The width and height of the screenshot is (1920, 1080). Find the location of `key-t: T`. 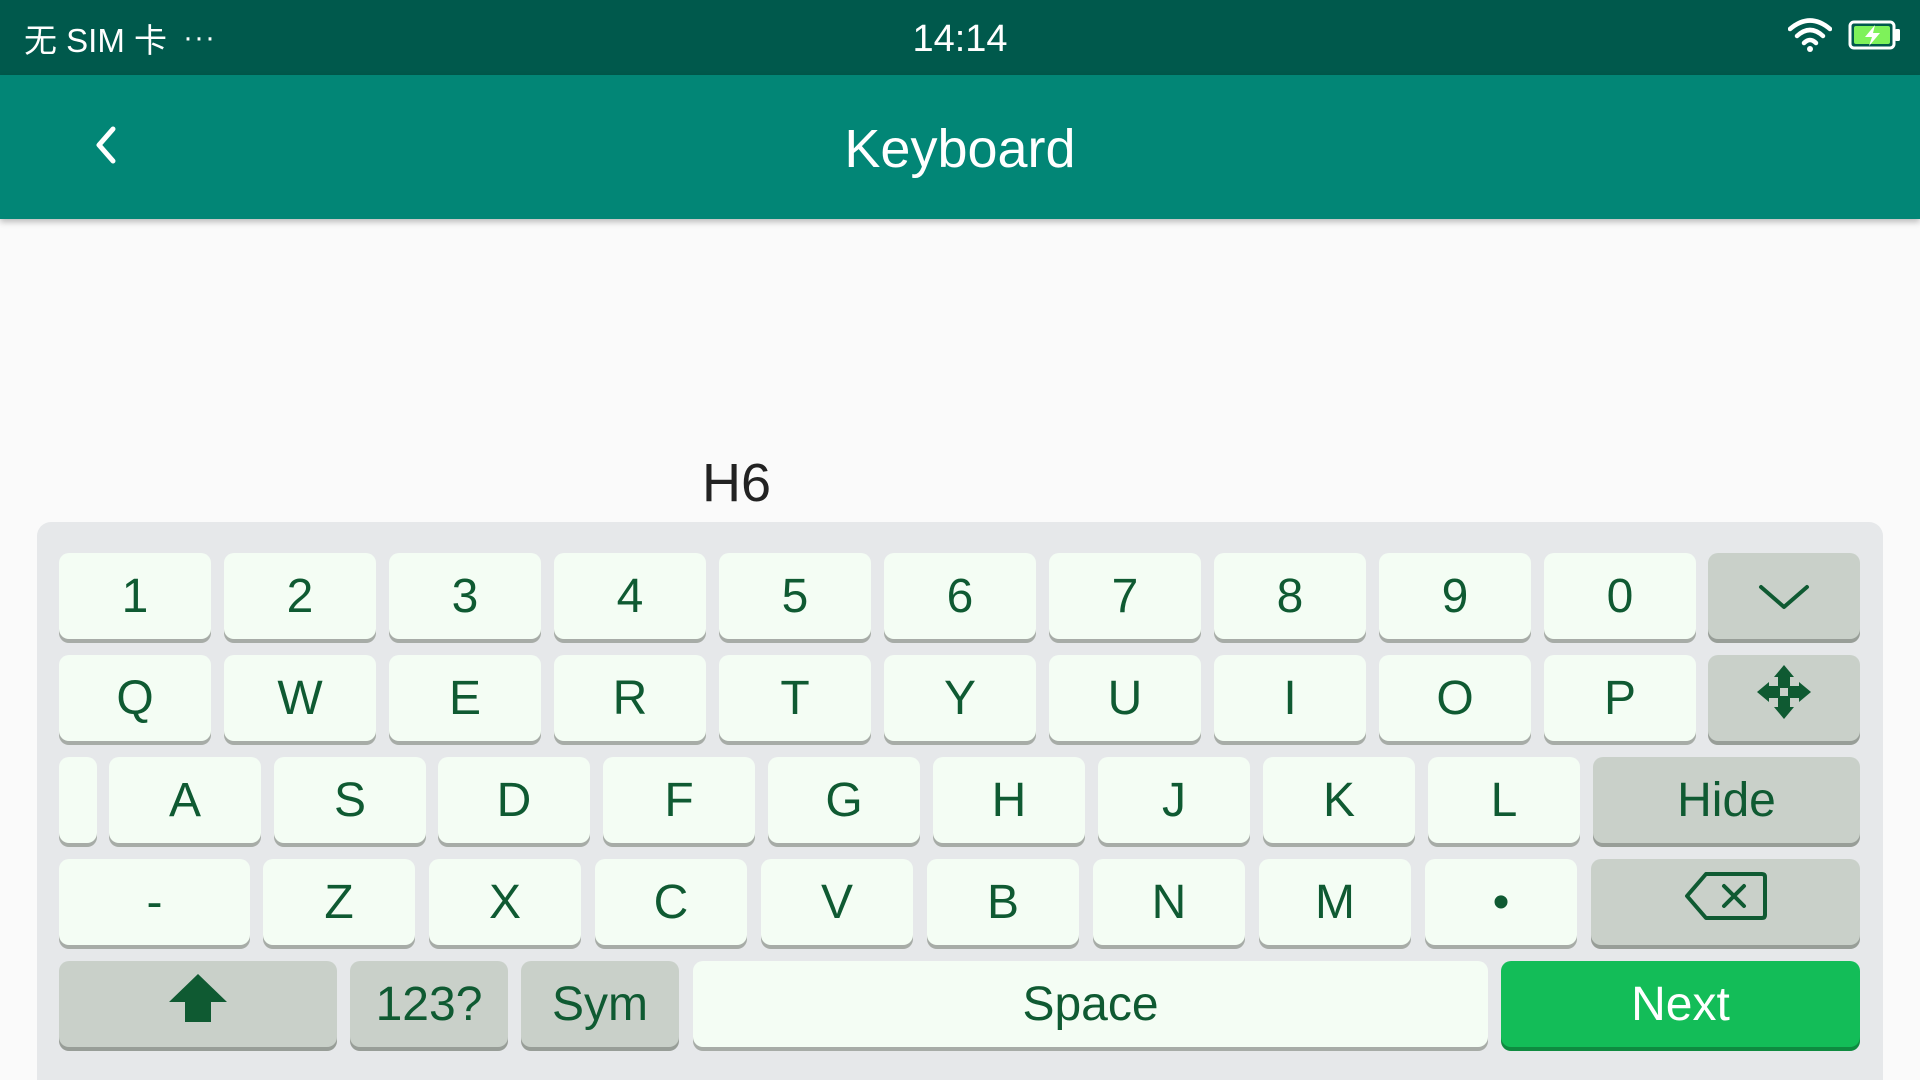

key-t: T is located at coordinates (795, 698).